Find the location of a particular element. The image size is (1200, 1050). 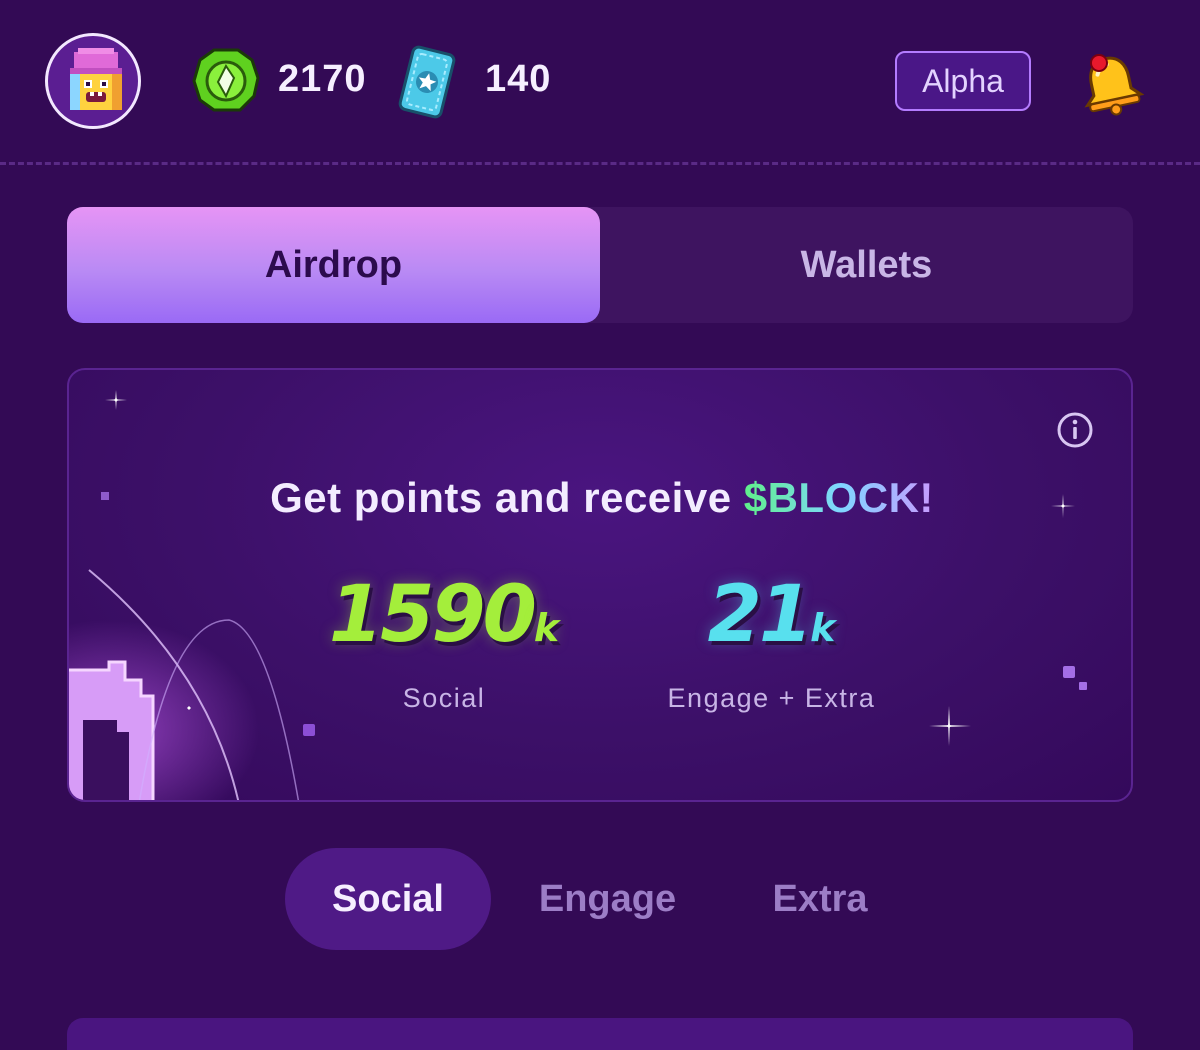

engage-points-number: 21 is located at coordinates (760, 615).